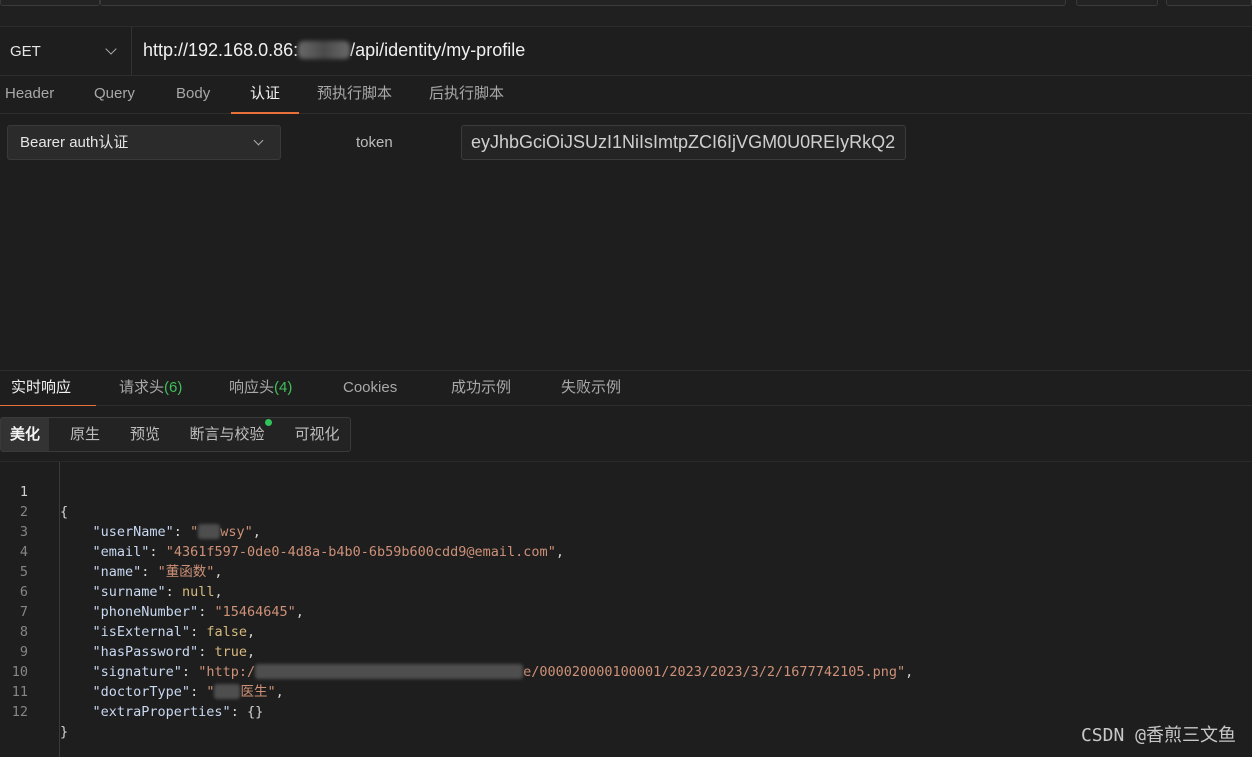 The image size is (1252, 757). I want to click on code-line: 10 "doctorType": " 医生",, so click(626, 671).